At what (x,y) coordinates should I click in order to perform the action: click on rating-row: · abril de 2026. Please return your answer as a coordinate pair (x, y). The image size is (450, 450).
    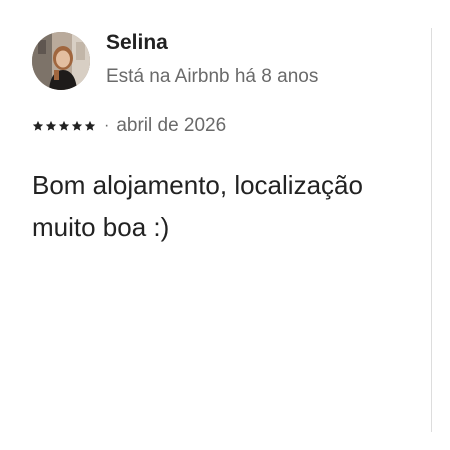
    Looking at the image, I should click on (129, 126).